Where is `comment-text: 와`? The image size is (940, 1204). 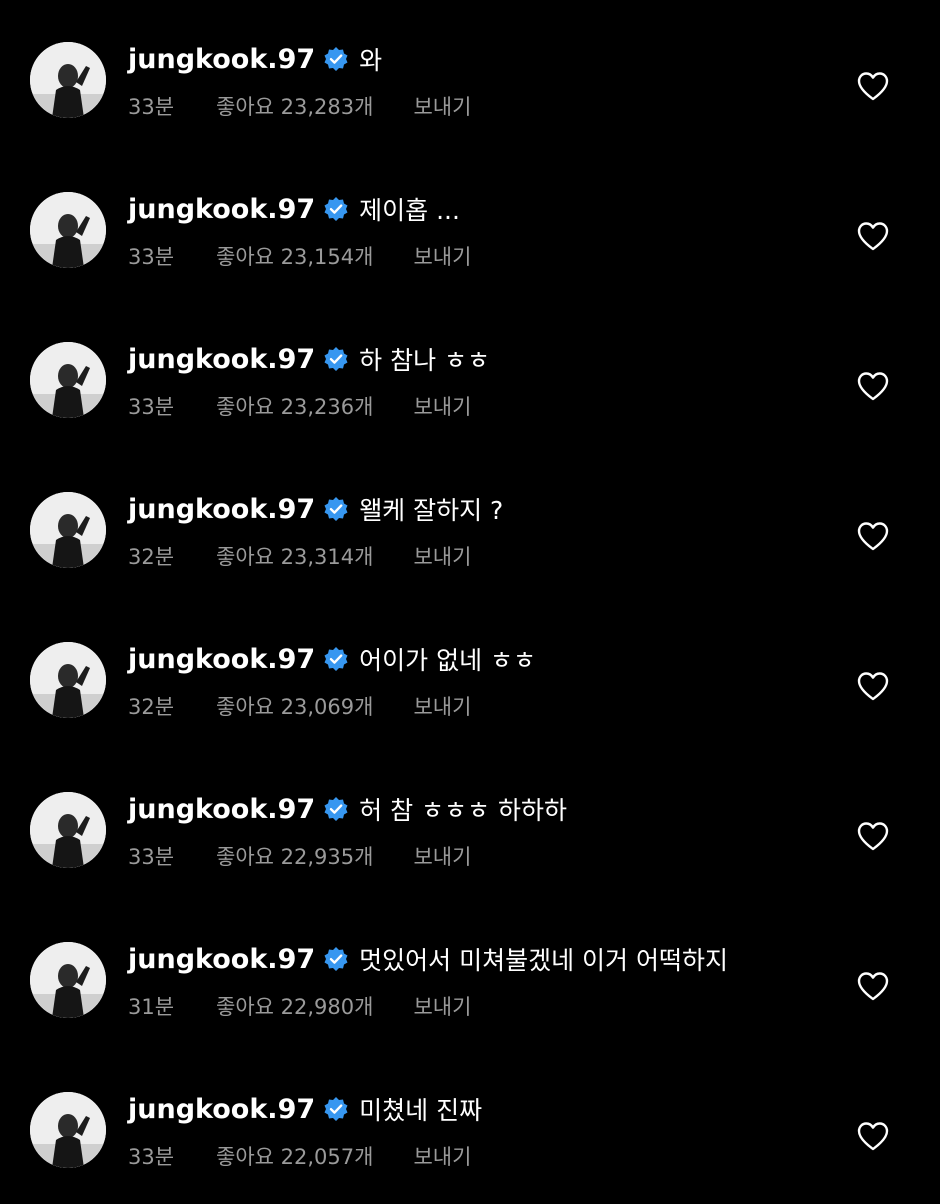
comment-text: 와 is located at coordinates (371, 60).